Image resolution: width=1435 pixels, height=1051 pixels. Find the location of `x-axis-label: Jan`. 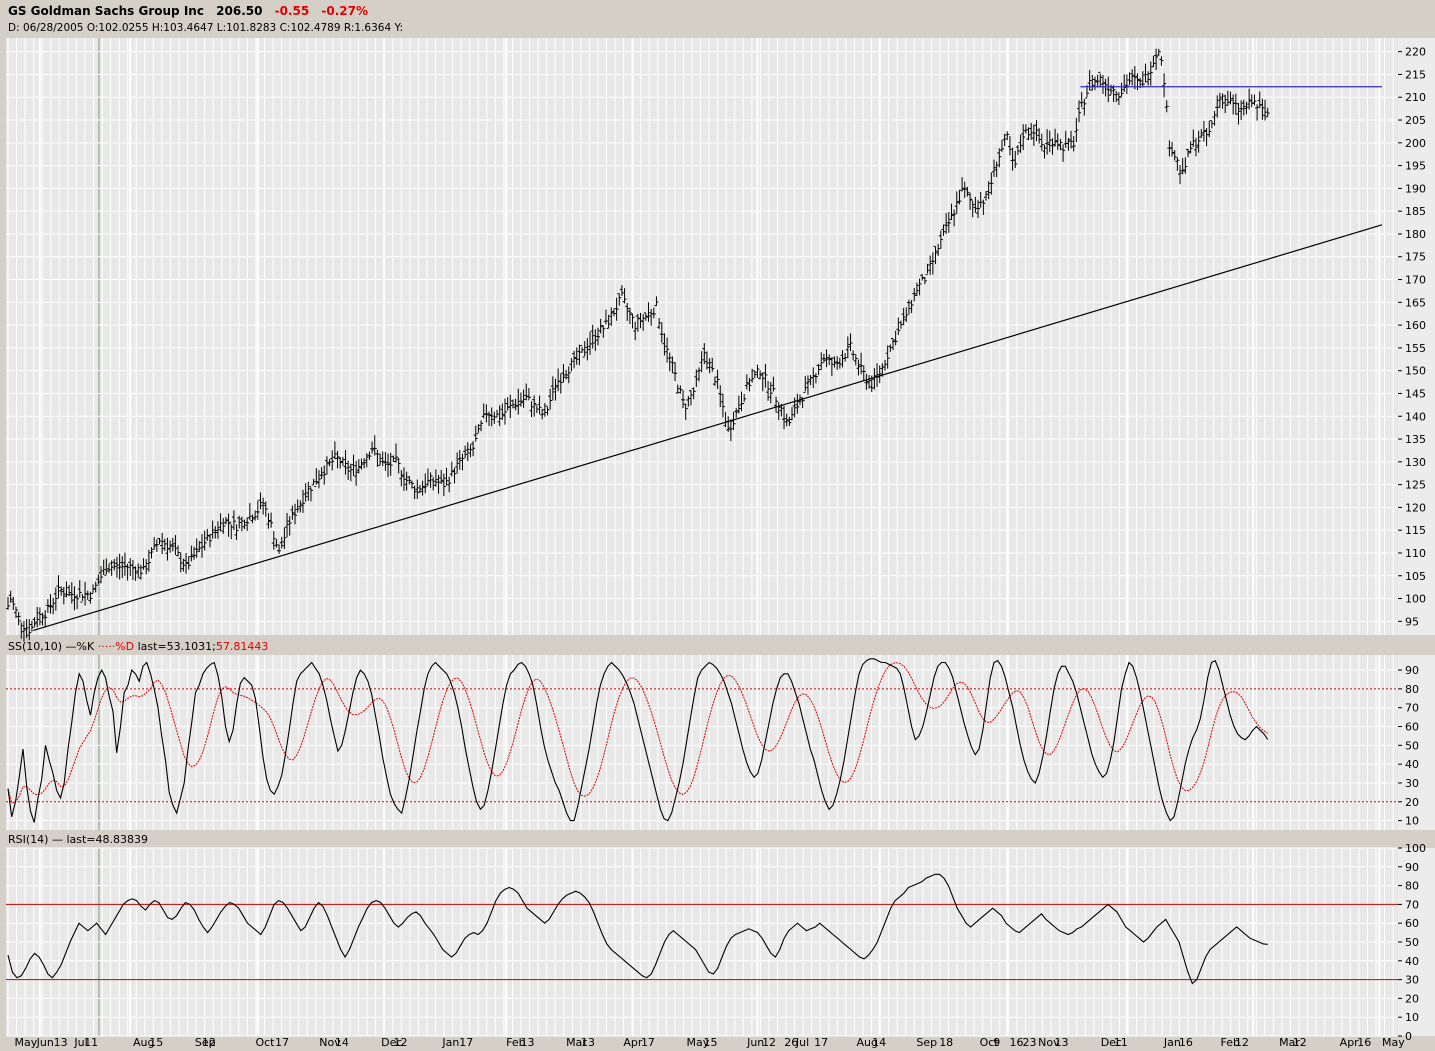

x-axis-label: Jan is located at coordinates (450, 1042).